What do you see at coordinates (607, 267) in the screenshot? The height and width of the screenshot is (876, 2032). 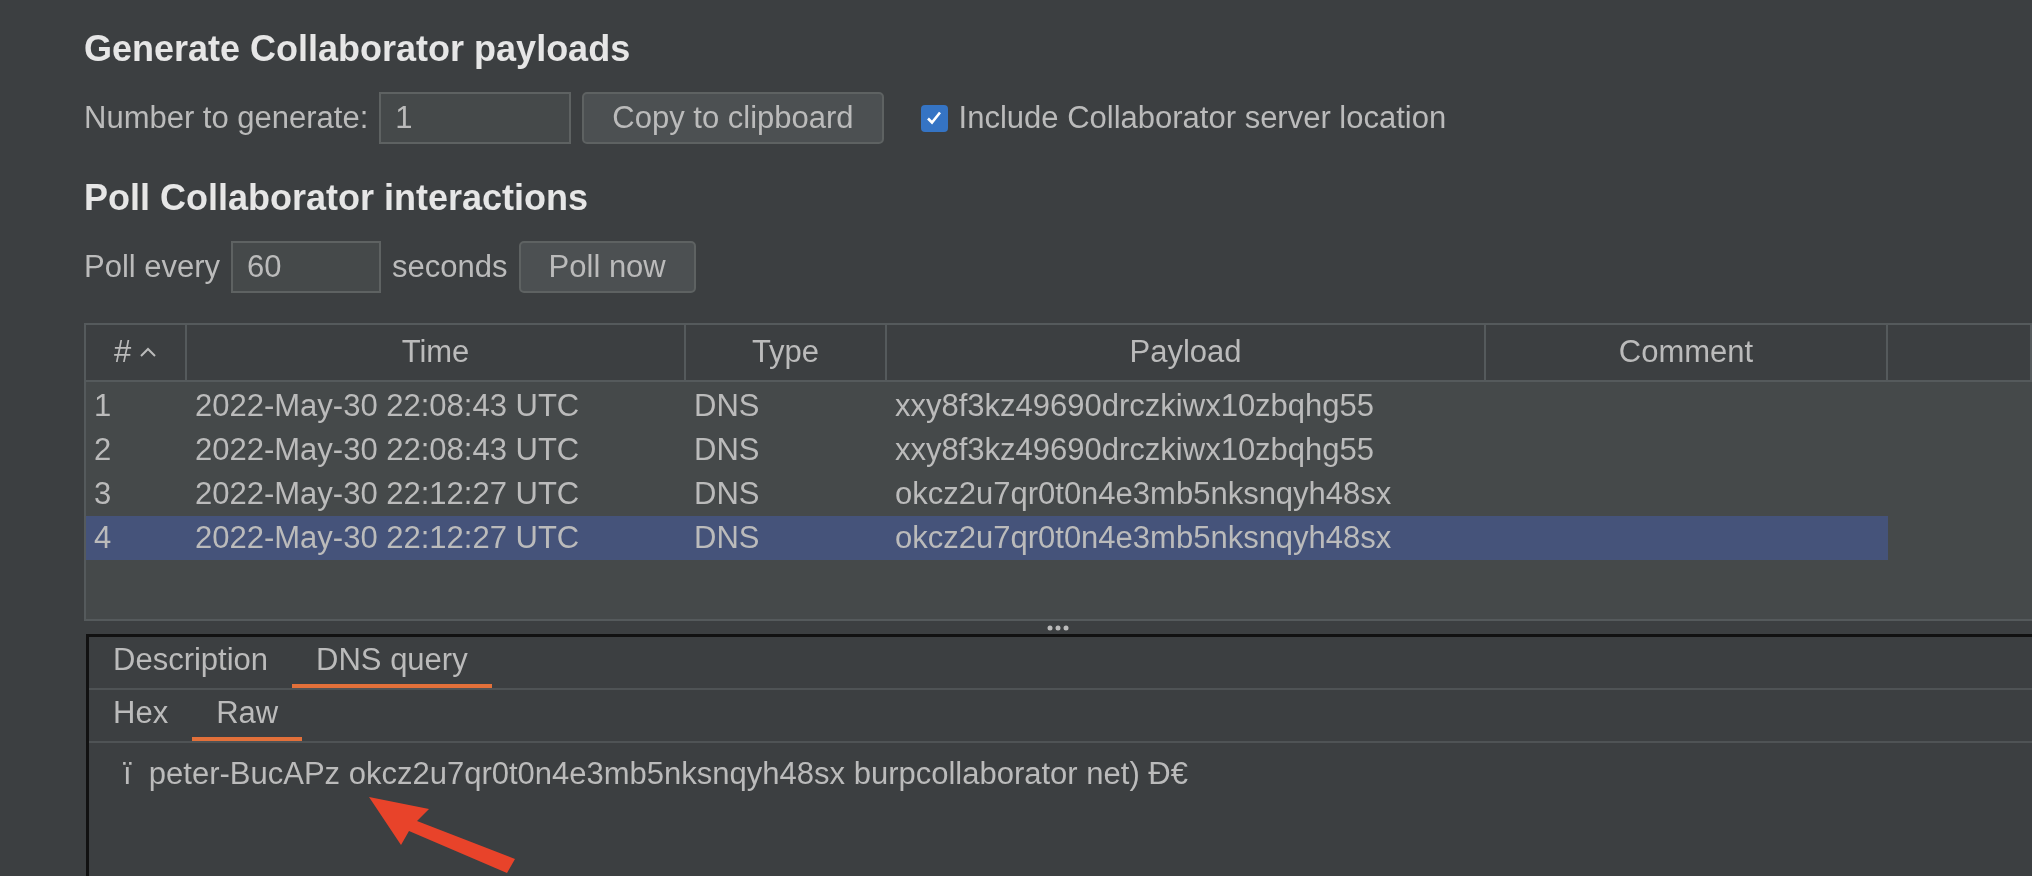 I see `poll-button: Poll now` at bounding box center [607, 267].